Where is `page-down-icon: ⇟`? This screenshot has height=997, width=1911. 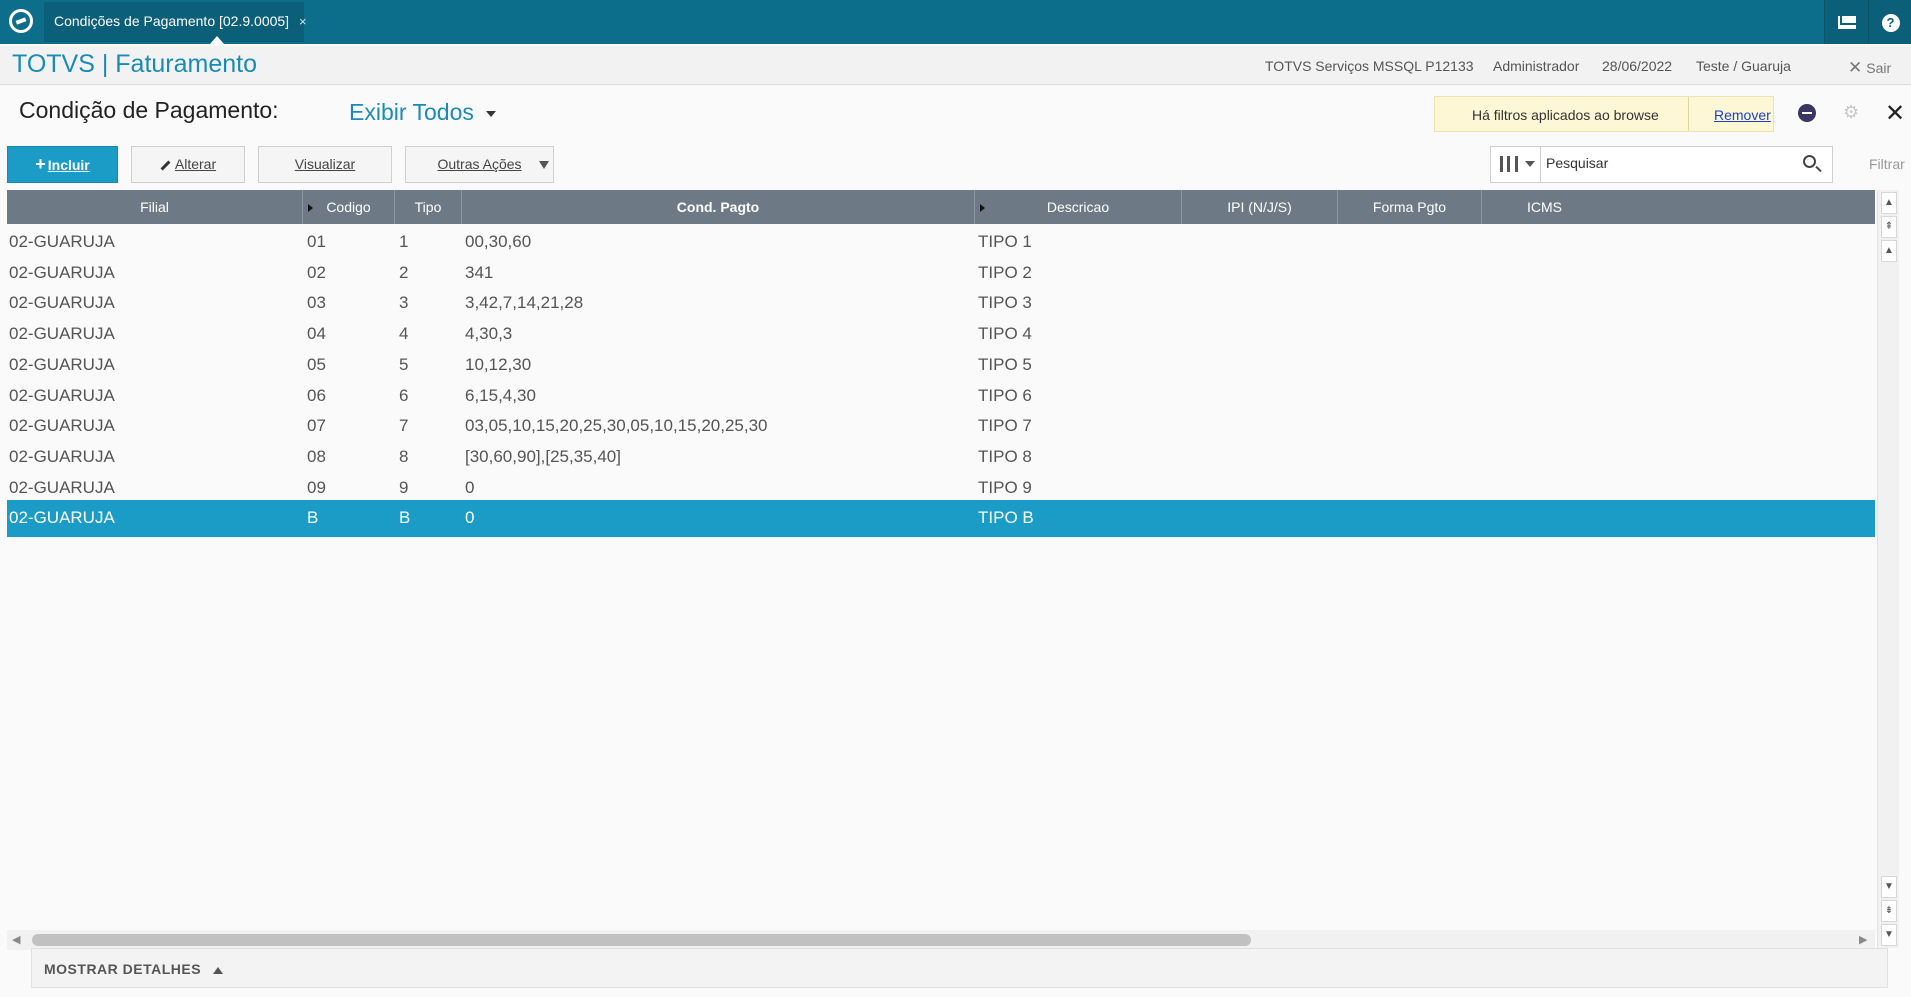 page-down-icon: ⇟ is located at coordinates (1889, 911).